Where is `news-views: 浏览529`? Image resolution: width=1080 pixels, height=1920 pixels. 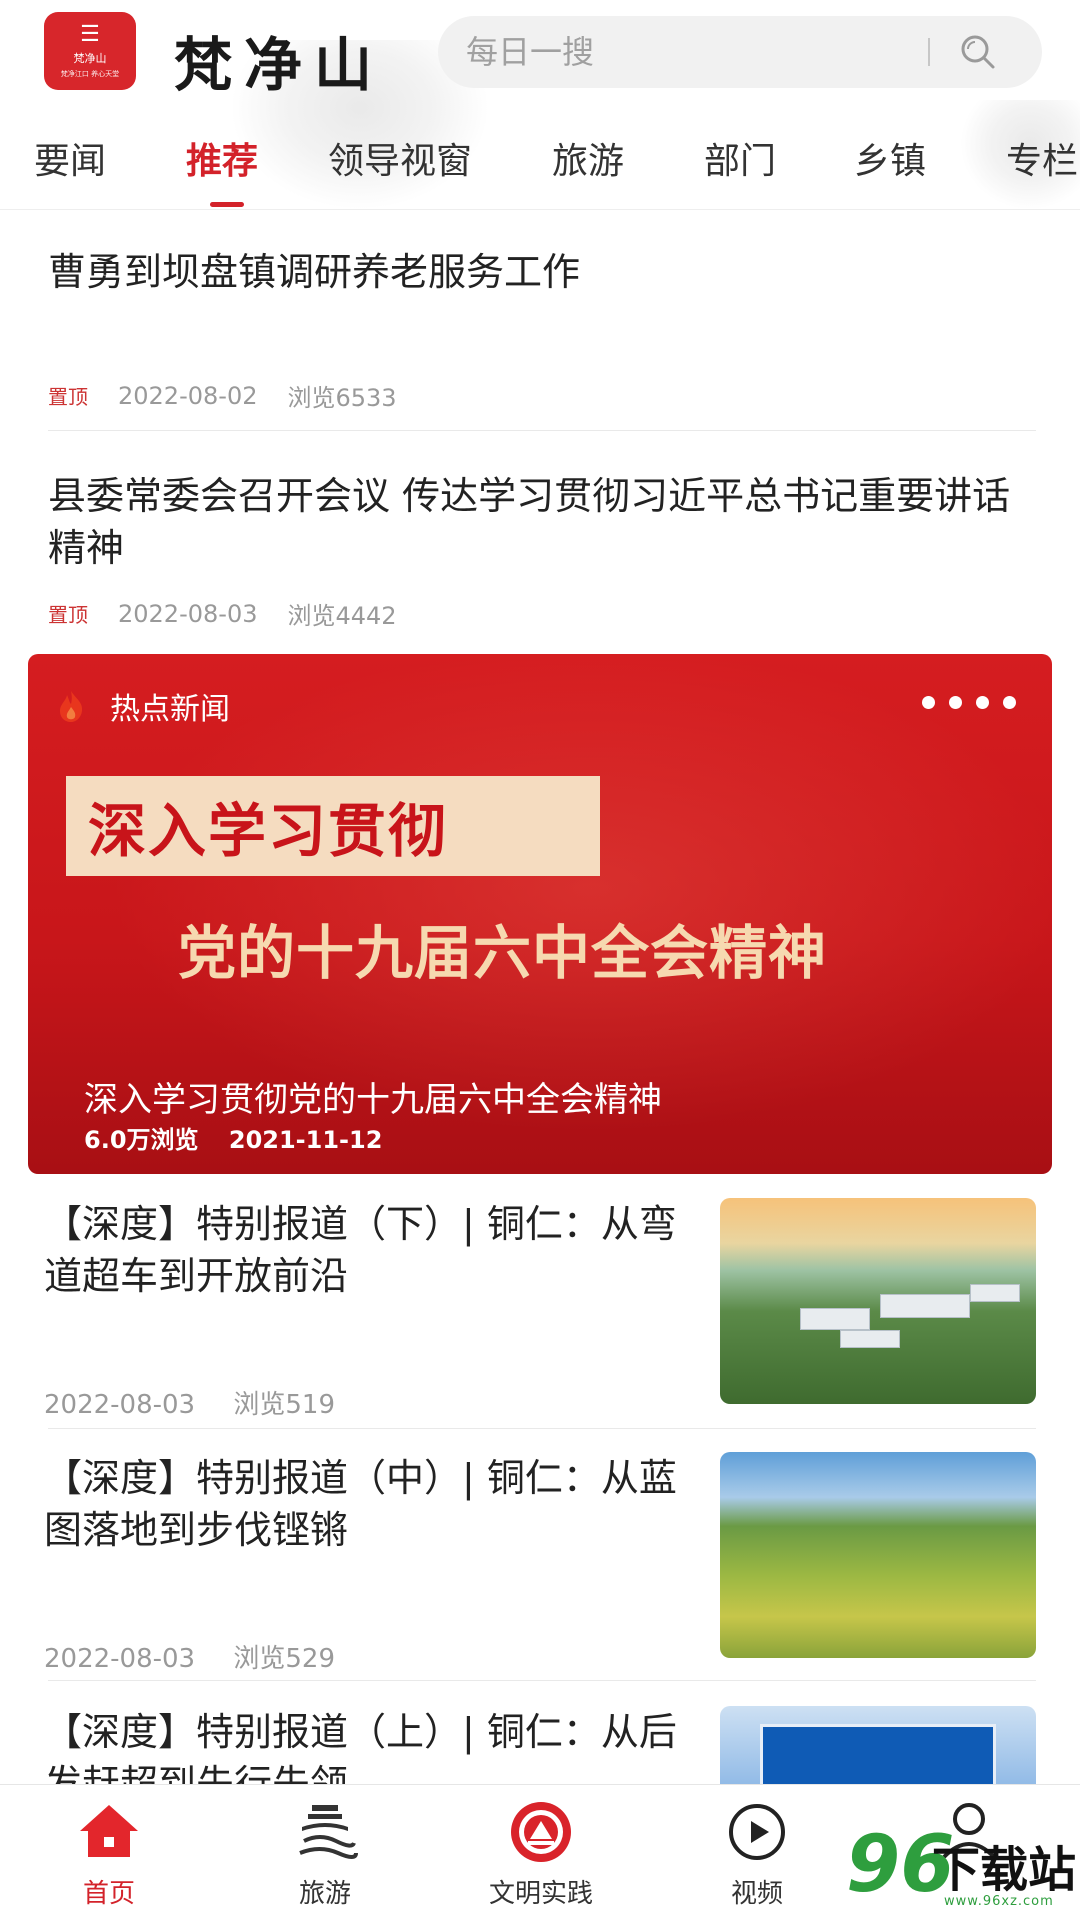
news-views: 浏览529 is located at coordinates (284, 1659).